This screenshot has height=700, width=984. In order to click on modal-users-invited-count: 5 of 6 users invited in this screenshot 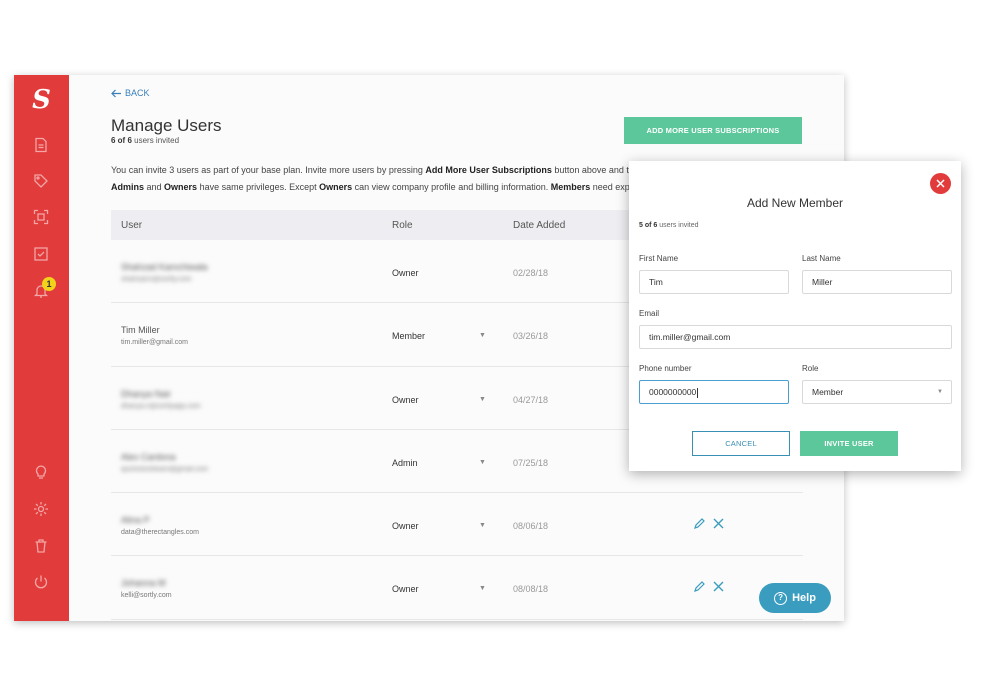, I will do `click(669, 225)`.